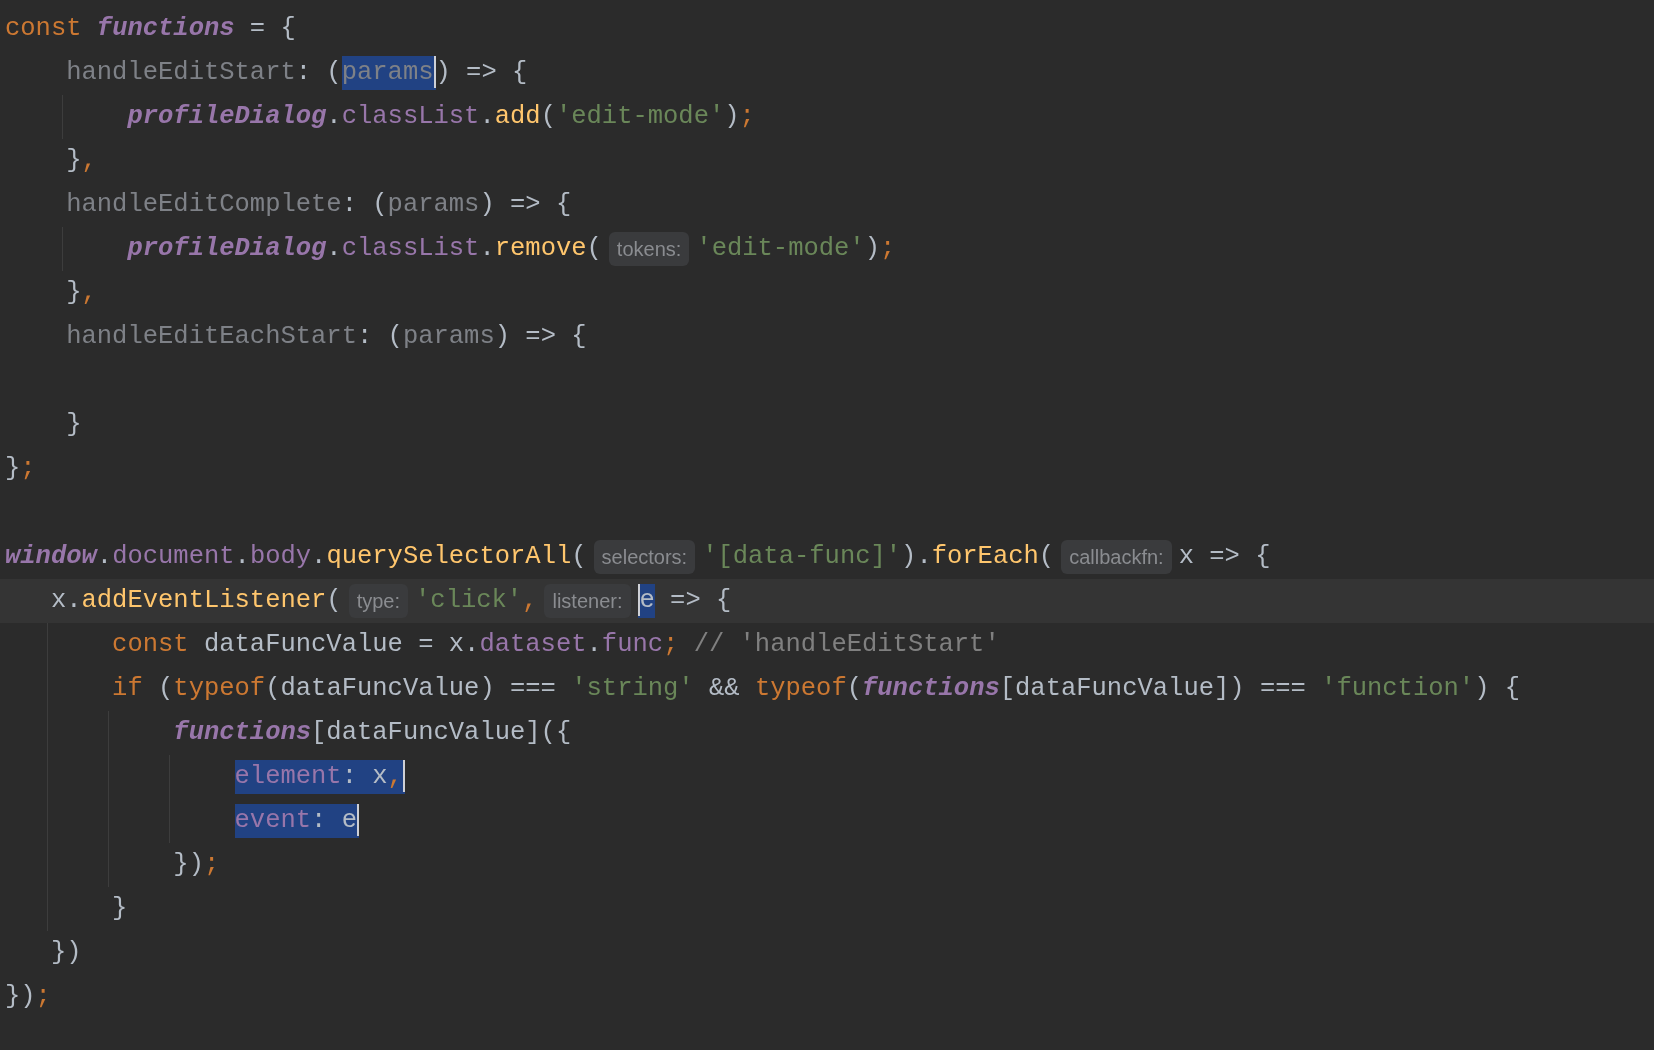 This screenshot has width=1654, height=1050. I want to click on selected-code-text: element: x,, so click(319, 777).